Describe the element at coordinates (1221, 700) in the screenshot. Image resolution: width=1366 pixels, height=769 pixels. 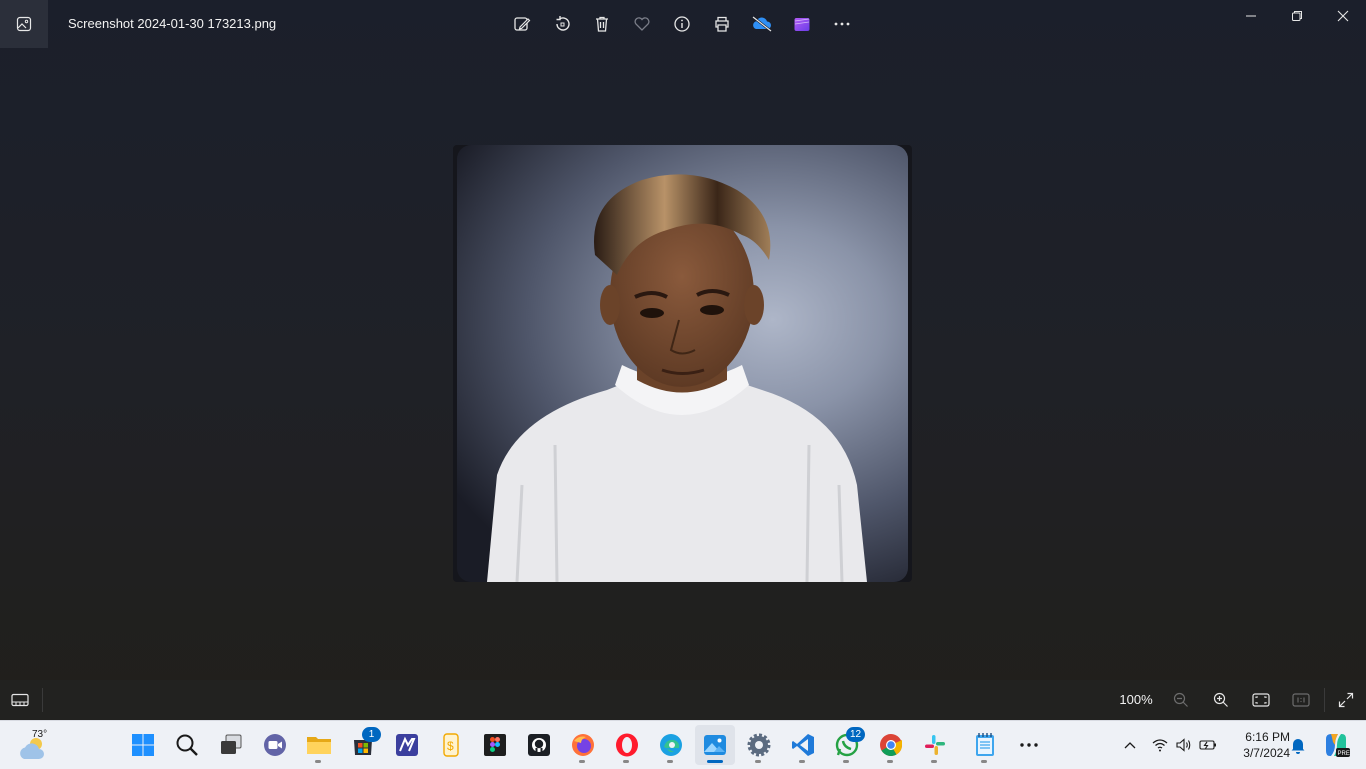
I see `zoom-in-icon` at that location.